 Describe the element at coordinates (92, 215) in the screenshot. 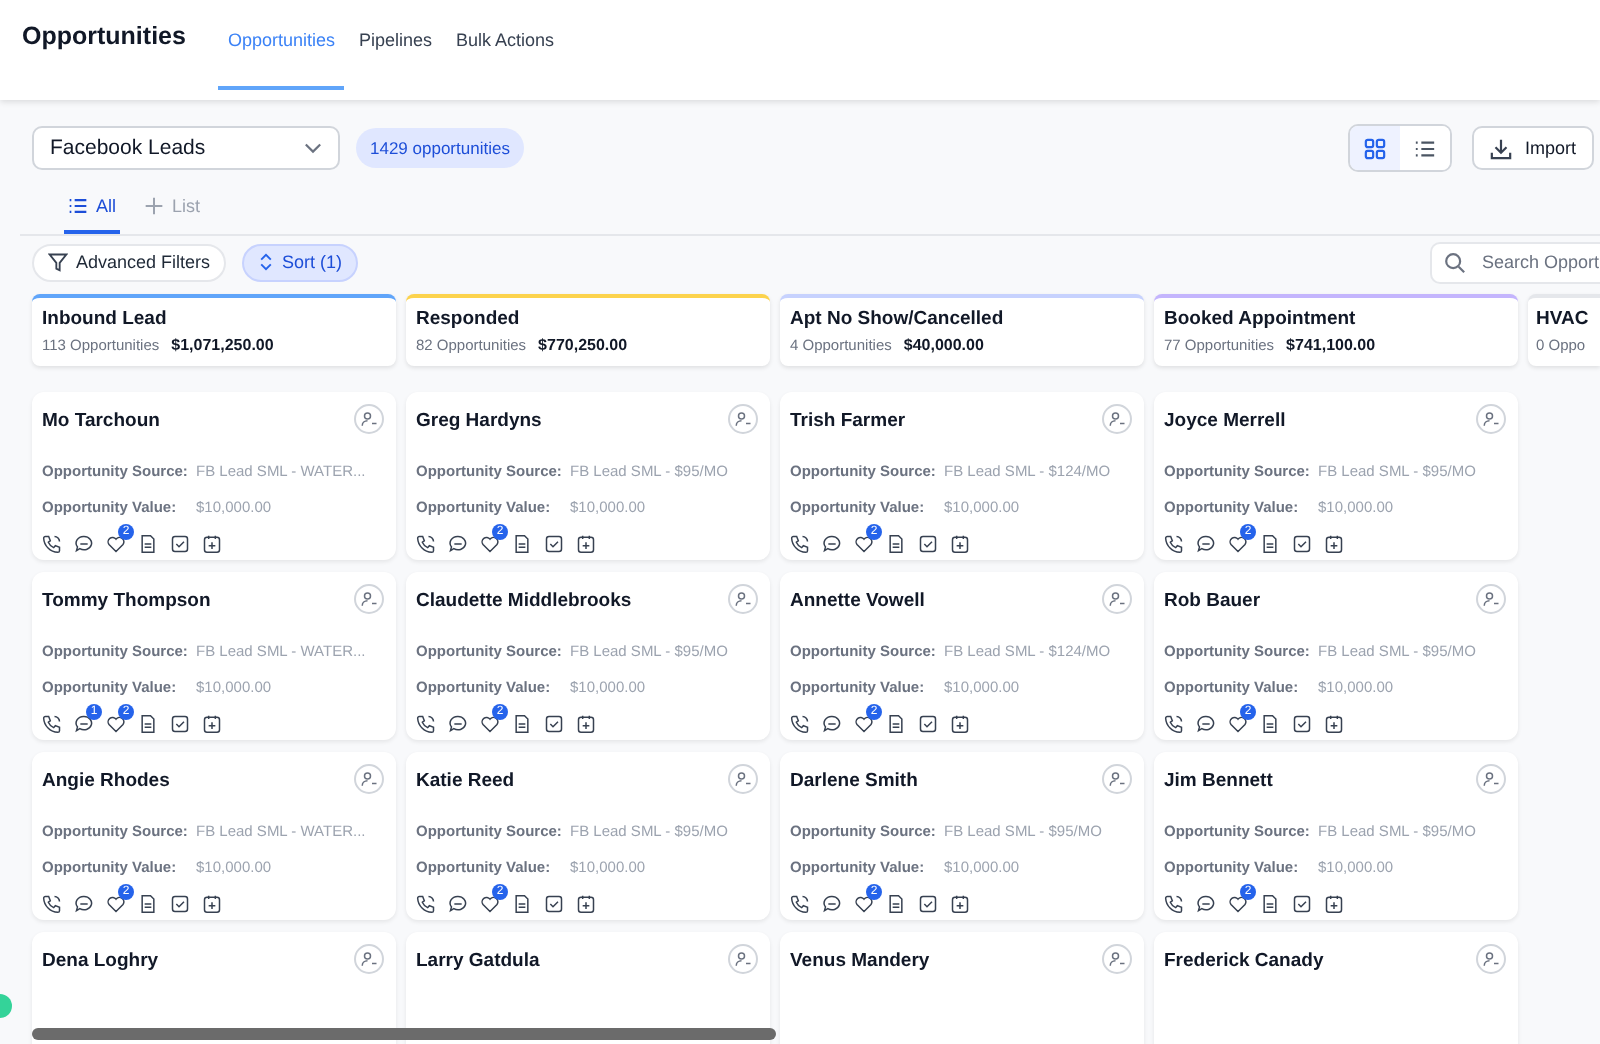

I see `all-tab: All` at that location.